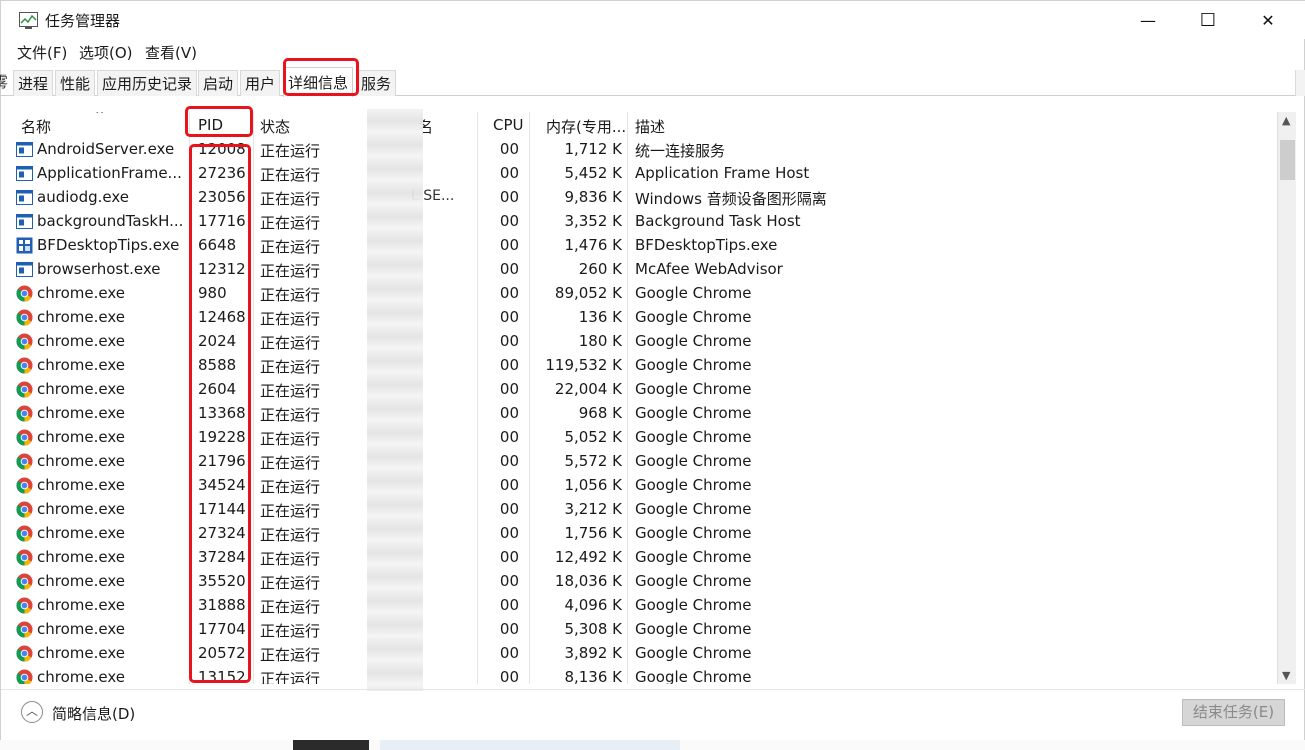 Image resolution: width=1305 pixels, height=750 pixels. I want to click on process-description: BFDesktopTips.exe, so click(706, 245).